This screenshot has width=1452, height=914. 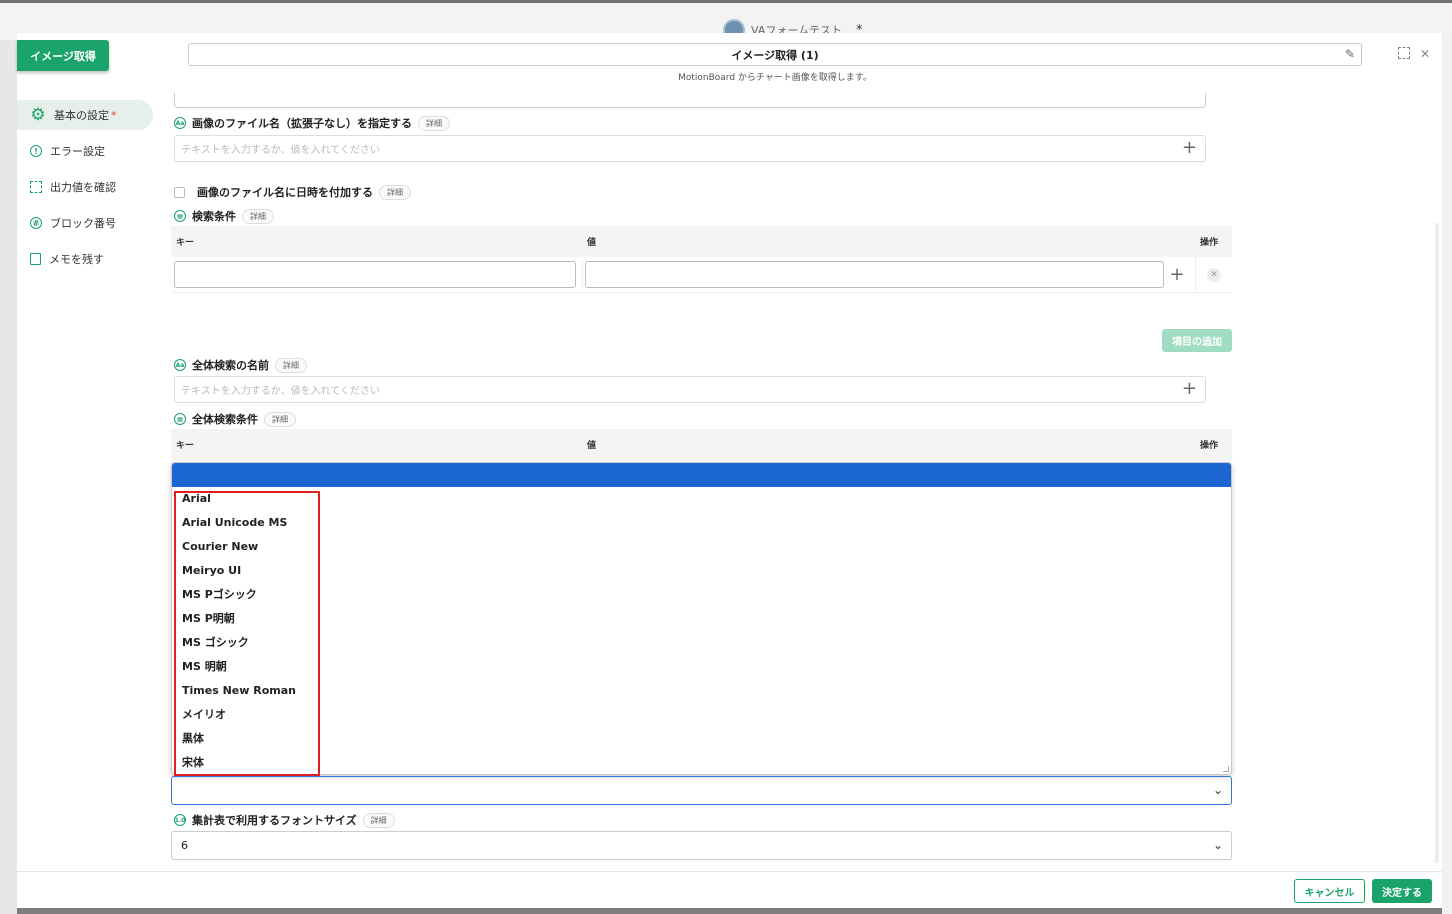 What do you see at coordinates (701, 529) in the screenshot?
I see `dropdown-option: Arial Unicode MS` at bounding box center [701, 529].